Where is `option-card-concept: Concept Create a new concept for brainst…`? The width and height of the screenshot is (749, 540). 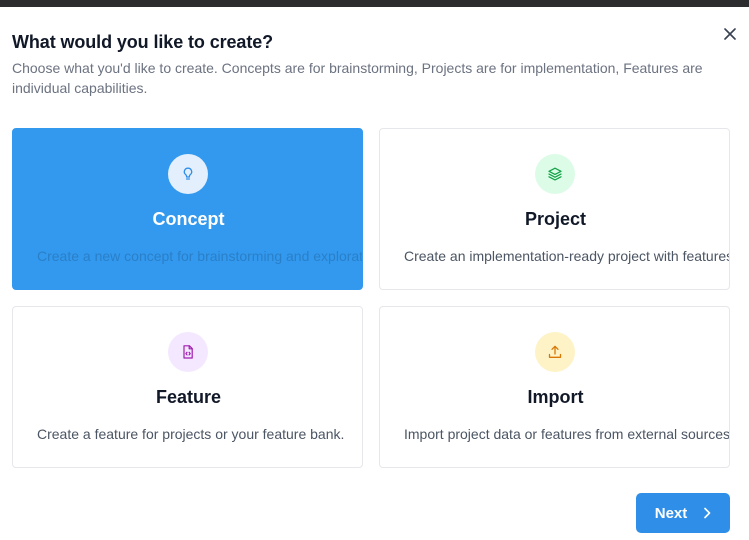
option-card-concept: Concept Create a new concept for brainst… is located at coordinates (187, 209).